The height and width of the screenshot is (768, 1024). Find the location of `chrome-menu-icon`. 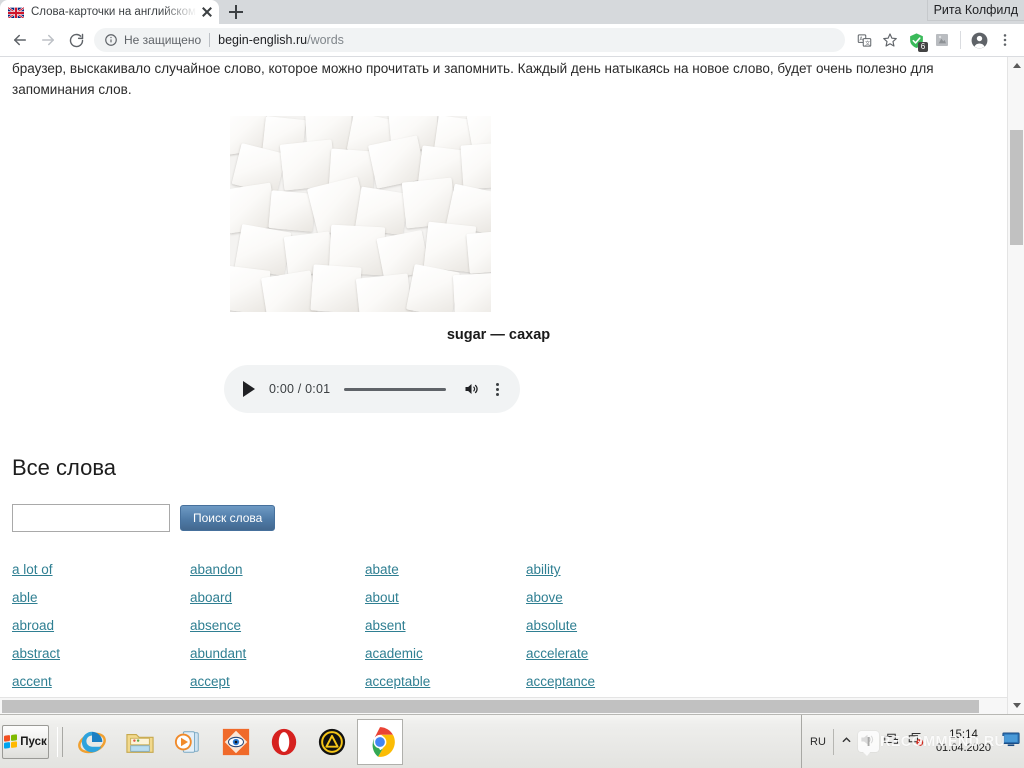

chrome-menu-icon is located at coordinates (1005, 40).